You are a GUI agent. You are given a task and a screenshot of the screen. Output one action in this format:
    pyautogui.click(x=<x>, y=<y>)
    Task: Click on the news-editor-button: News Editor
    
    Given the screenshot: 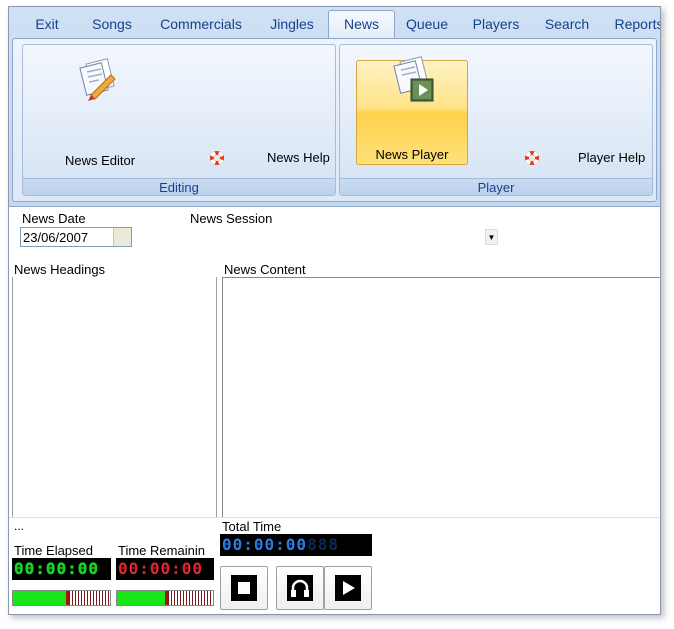 What is the action you would take?
    pyautogui.click(x=100, y=108)
    